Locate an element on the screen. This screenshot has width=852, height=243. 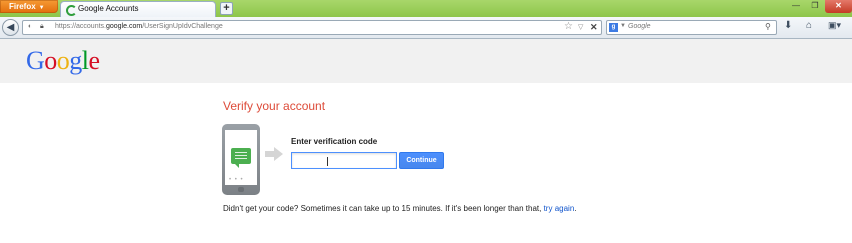
minimize-icon: — is located at coordinates (796, 6).